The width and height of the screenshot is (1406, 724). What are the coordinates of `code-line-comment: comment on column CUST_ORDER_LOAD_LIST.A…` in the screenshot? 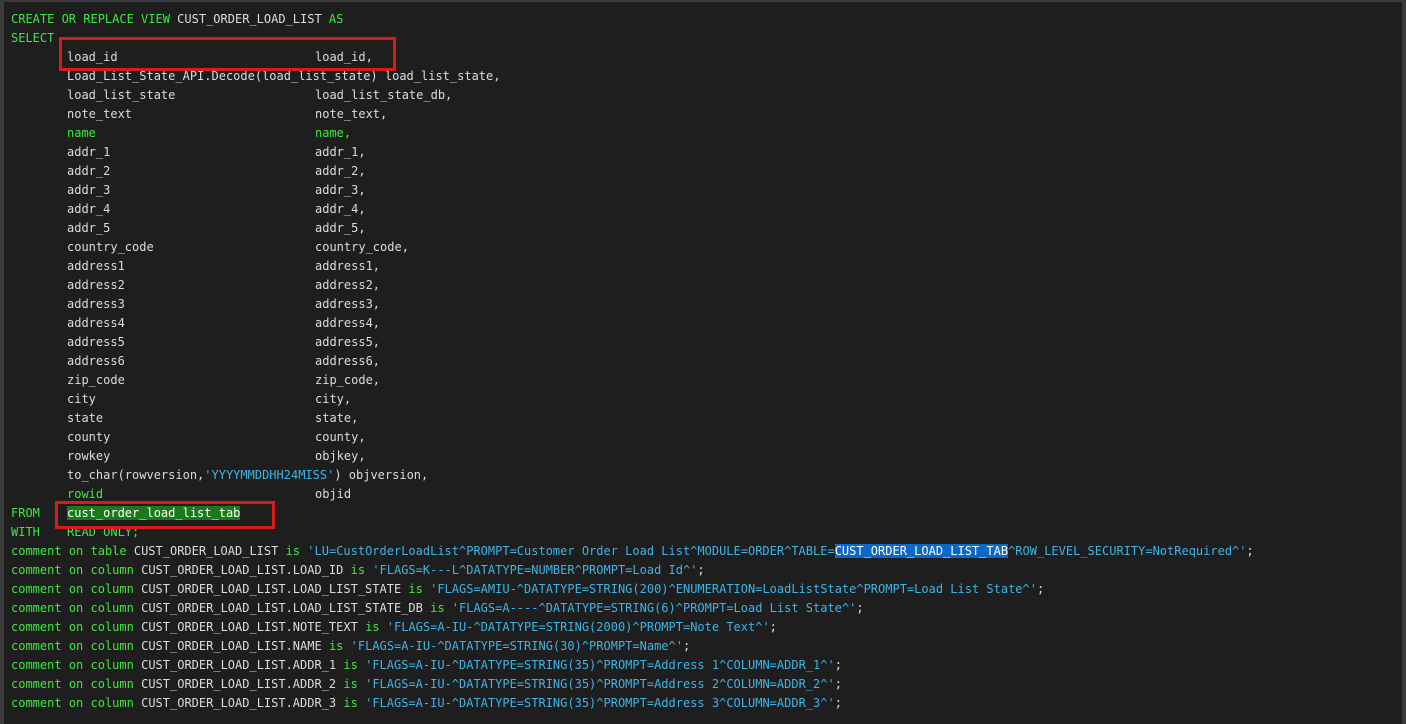 It's located at (705, 703).